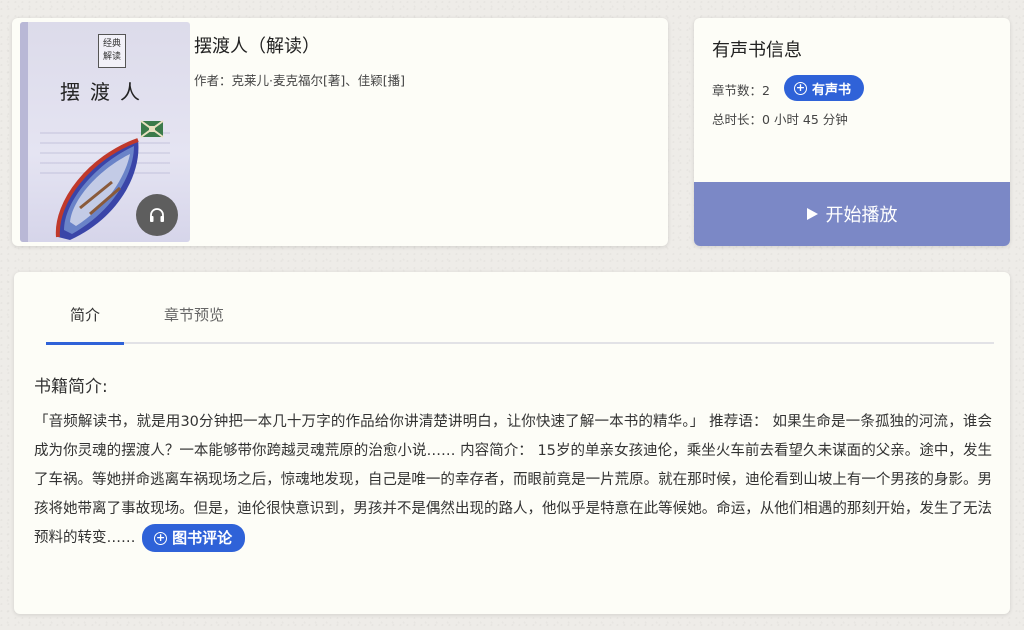 The width and height of the screenshot is (1024, 630). Describe the element at coordinates (202, 537) in the screenshot. I see `book-review-label: 图书评论` at that location.